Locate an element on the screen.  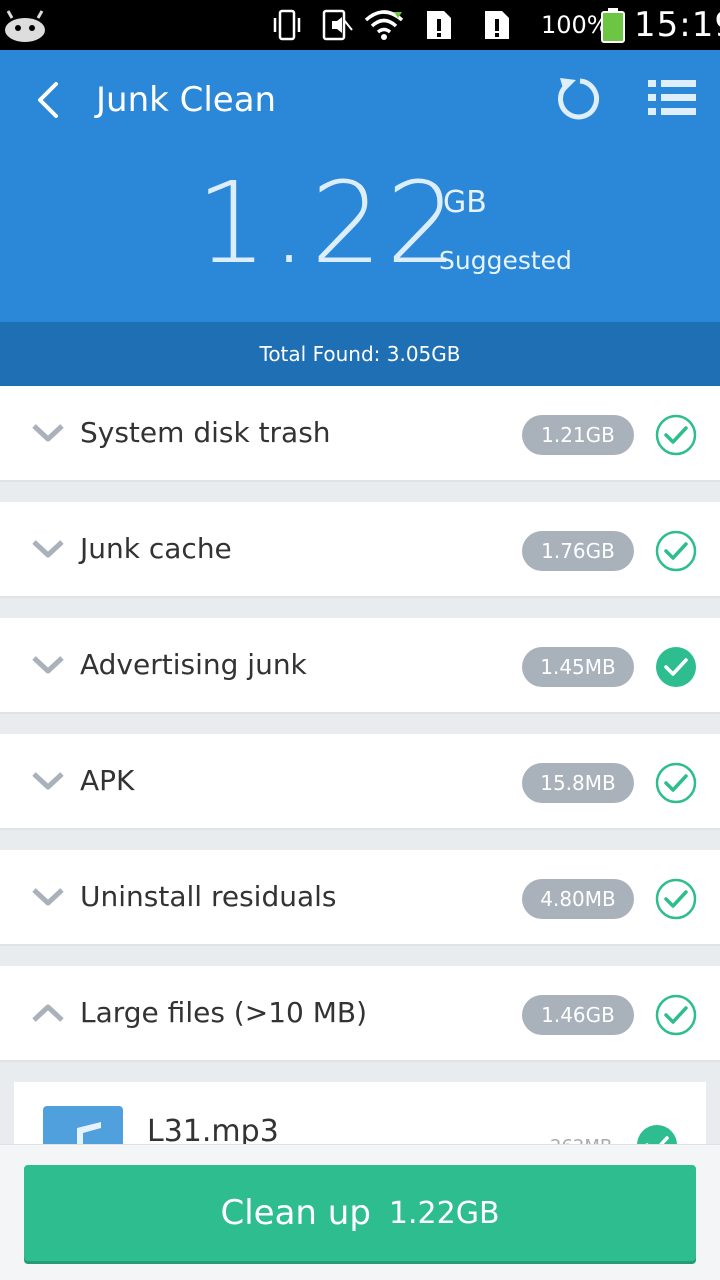
size-badge: 1.45MB is located at coordinates (578, 667).